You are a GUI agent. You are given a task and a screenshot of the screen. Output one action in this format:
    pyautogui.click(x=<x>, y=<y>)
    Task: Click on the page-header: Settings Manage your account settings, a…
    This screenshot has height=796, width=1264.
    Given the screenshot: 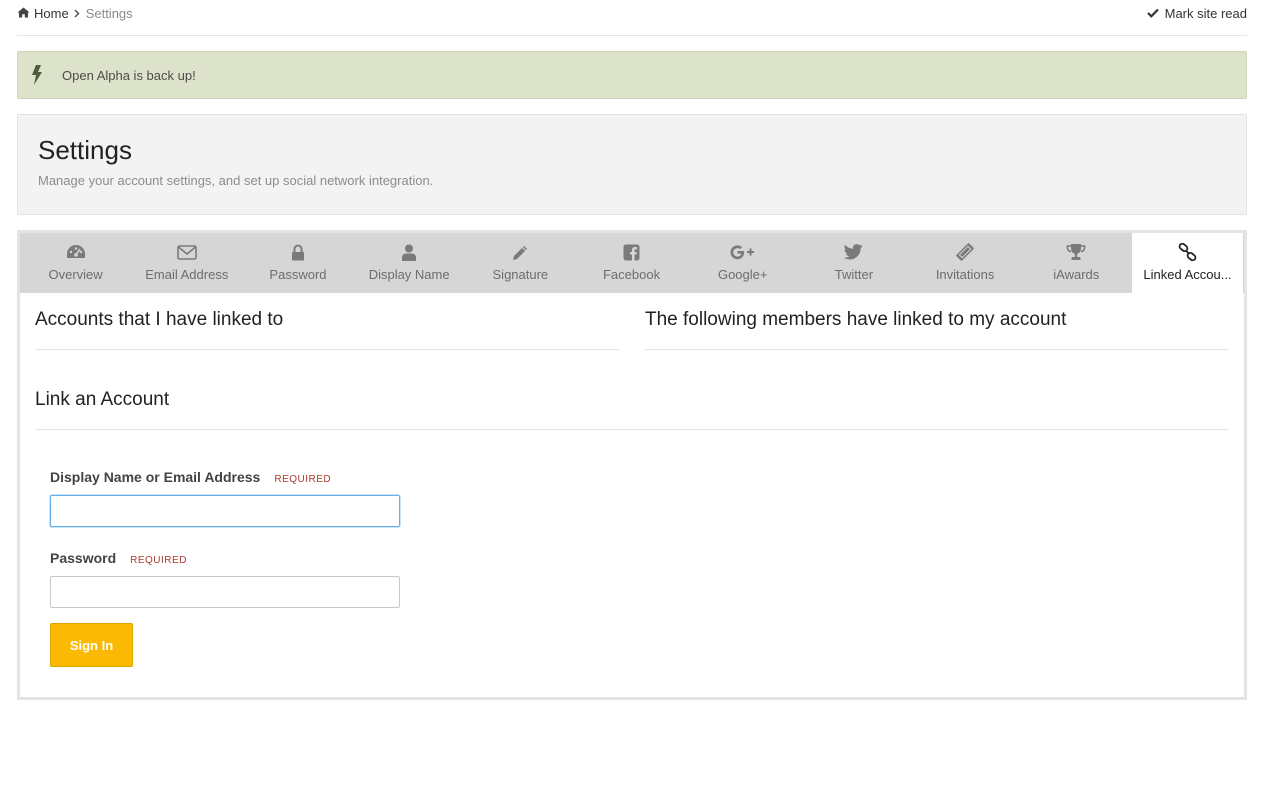 What is the action you would take?
    pyautogui.click(x=632, y=164)
    